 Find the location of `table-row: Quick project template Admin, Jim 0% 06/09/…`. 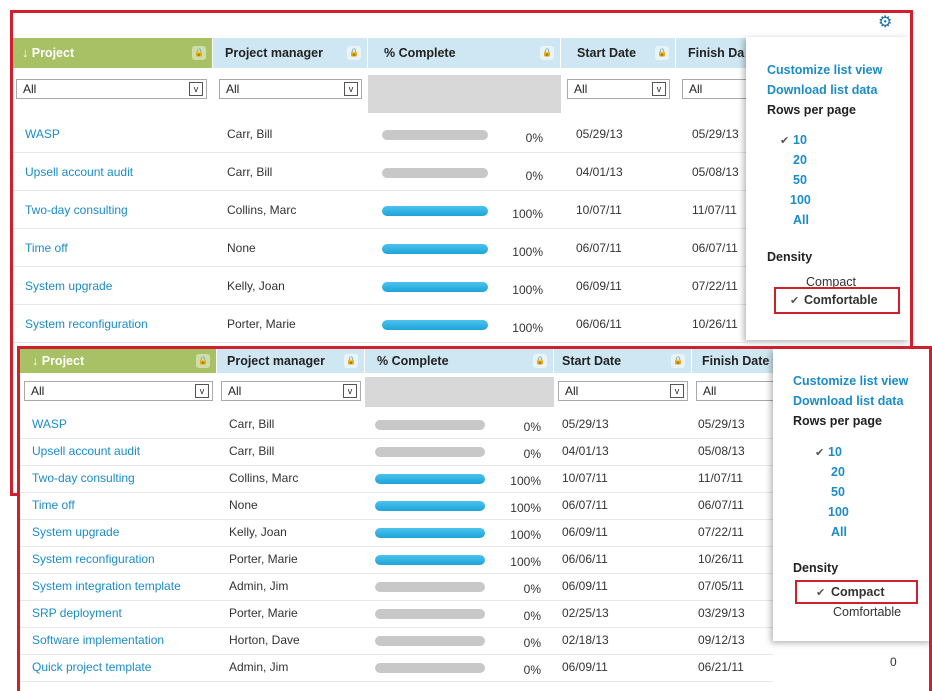

table-row: Quick project template Admin, Jim 0% 06/09/… is located at coordinates (396, 668).